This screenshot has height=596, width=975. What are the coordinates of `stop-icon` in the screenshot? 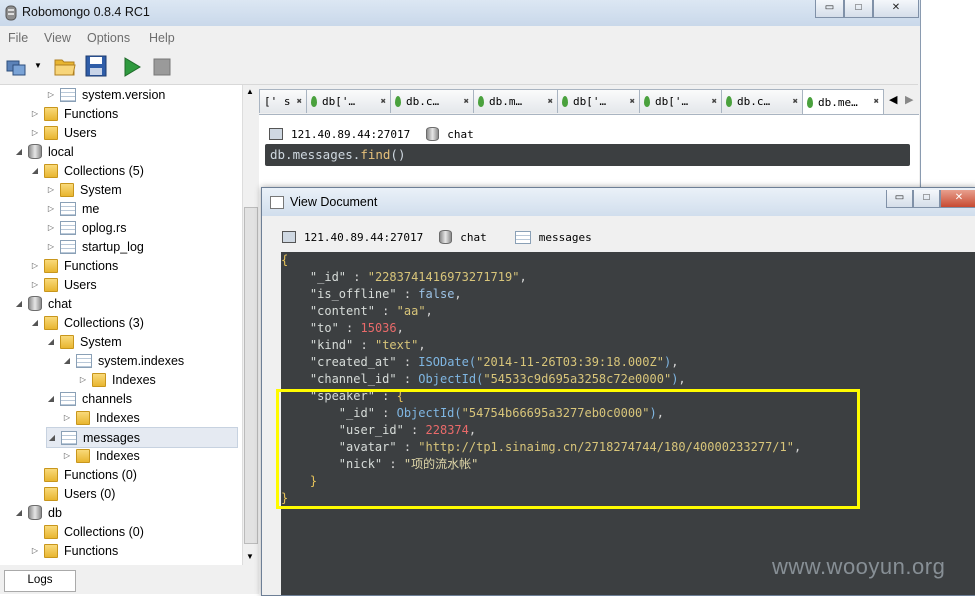 It's located at (162, 67).